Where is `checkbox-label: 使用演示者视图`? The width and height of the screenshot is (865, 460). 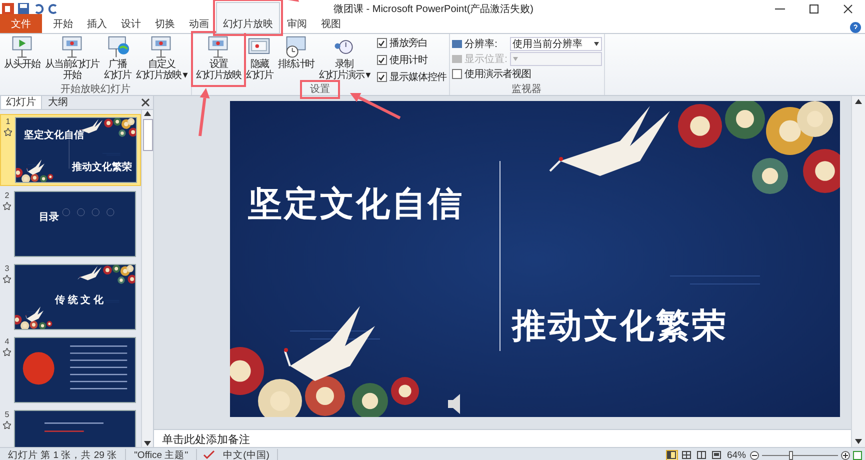
checkbox-label: 使用演示者视图 is located at coordinates (498, 74).